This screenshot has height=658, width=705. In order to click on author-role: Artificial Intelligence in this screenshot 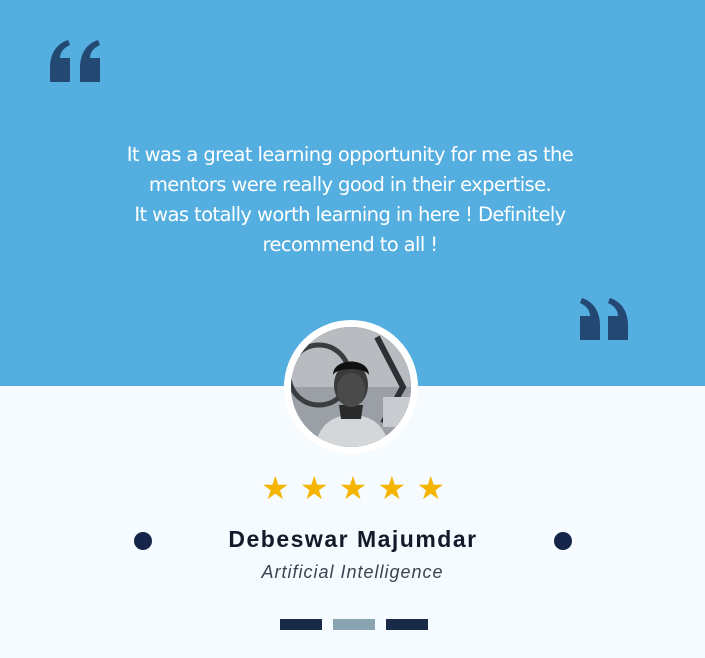, I will do `click(352, 572)`.